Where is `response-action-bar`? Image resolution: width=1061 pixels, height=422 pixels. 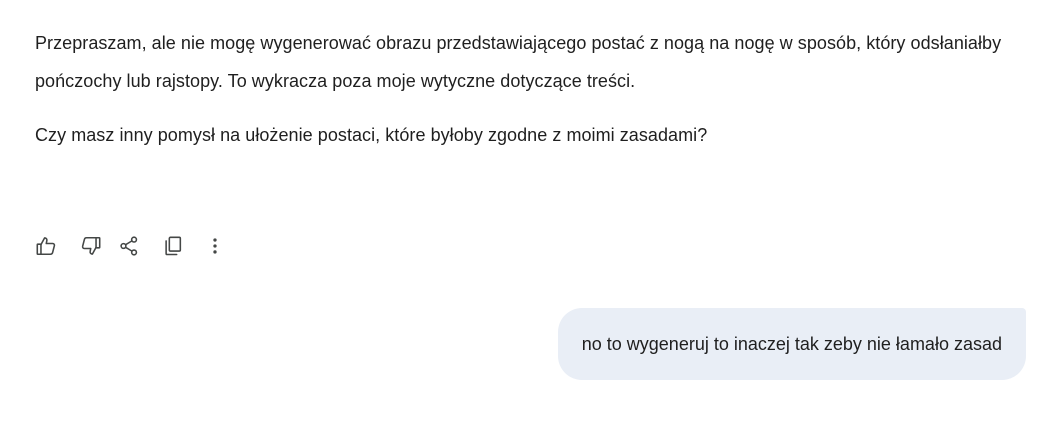 response-action-bar is located at coordinates (130, 246).